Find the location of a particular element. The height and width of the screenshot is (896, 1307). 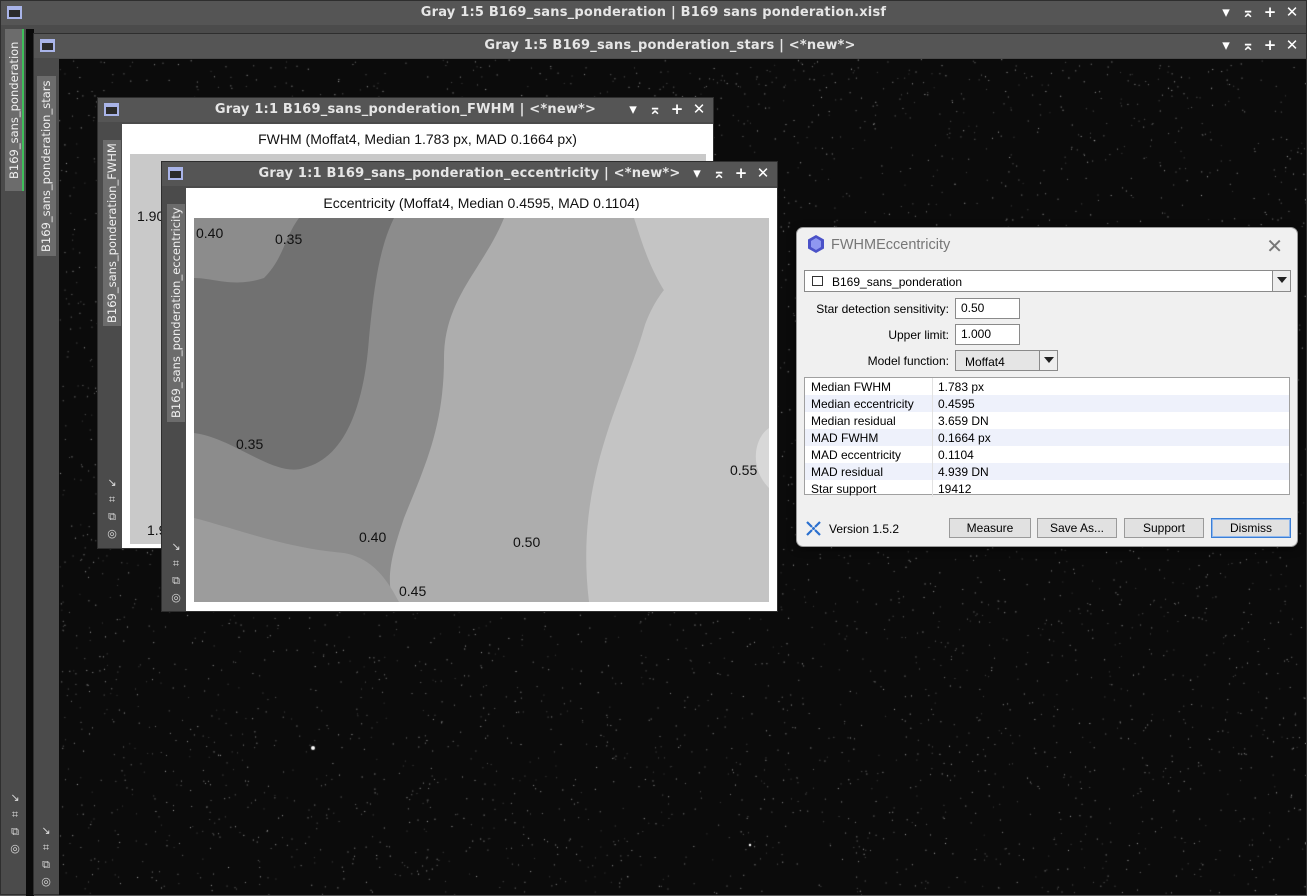

upper-limit-label: Upper limit: is located at coordinates (918, 335).